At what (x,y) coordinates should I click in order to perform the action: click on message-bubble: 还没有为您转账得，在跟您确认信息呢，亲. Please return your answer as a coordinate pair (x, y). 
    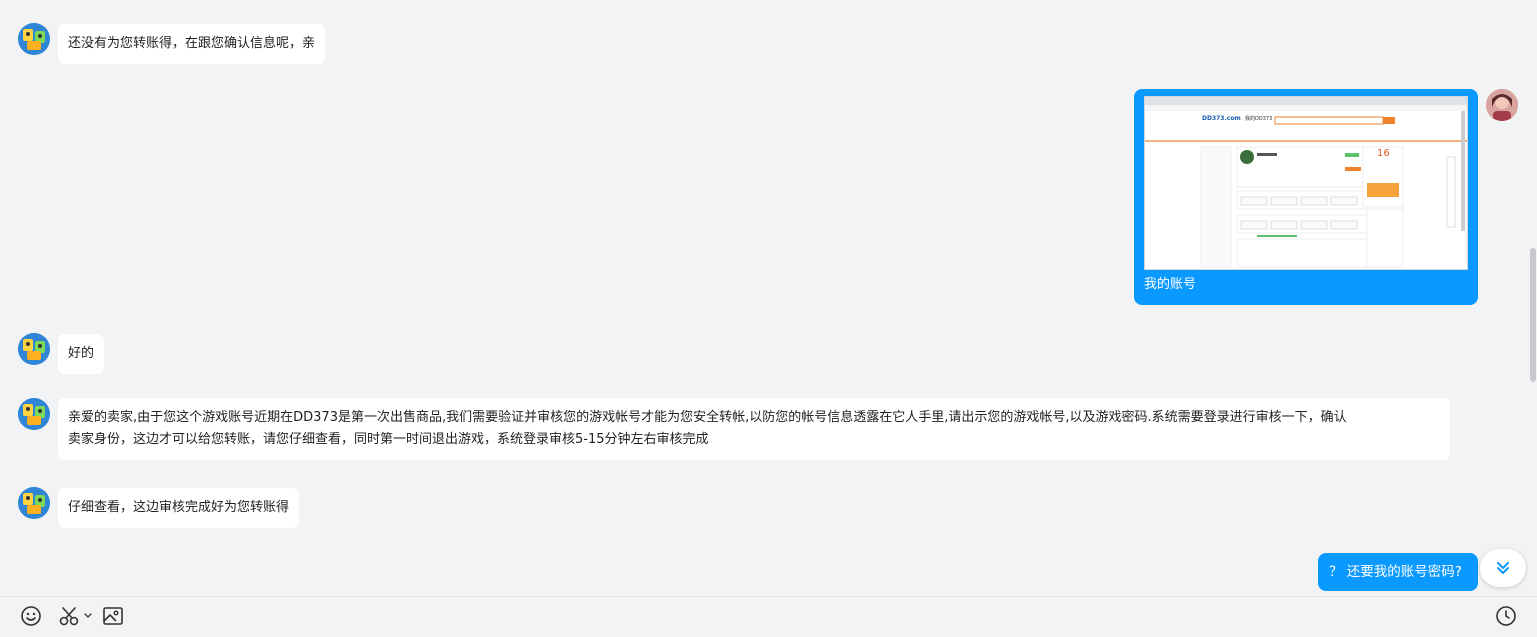
    Looking at the image, I should click on (192, 44).